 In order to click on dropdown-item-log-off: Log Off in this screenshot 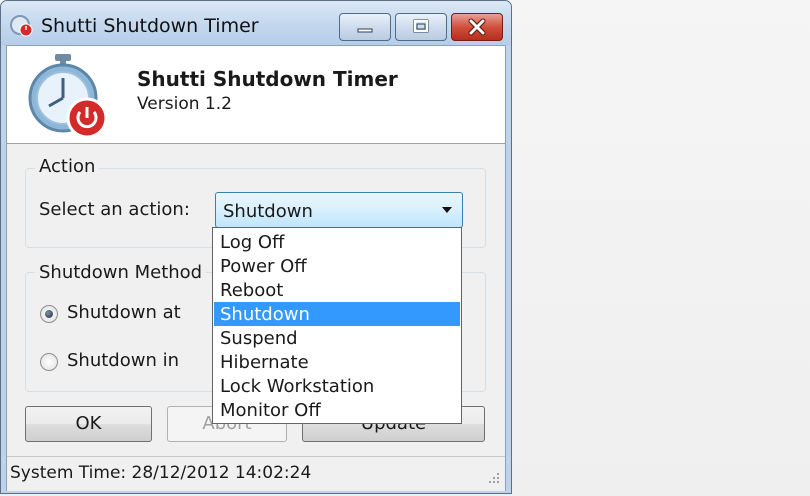, I will do `click(337, 242)`.